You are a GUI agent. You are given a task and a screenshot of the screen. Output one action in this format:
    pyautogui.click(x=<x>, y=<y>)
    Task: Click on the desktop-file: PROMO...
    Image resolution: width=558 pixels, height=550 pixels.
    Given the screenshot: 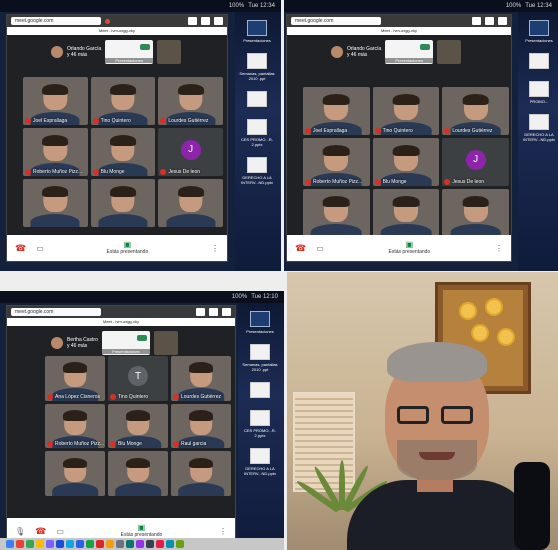 What is the action you would take?
    pyautogui.click(x=538, y=92)
    